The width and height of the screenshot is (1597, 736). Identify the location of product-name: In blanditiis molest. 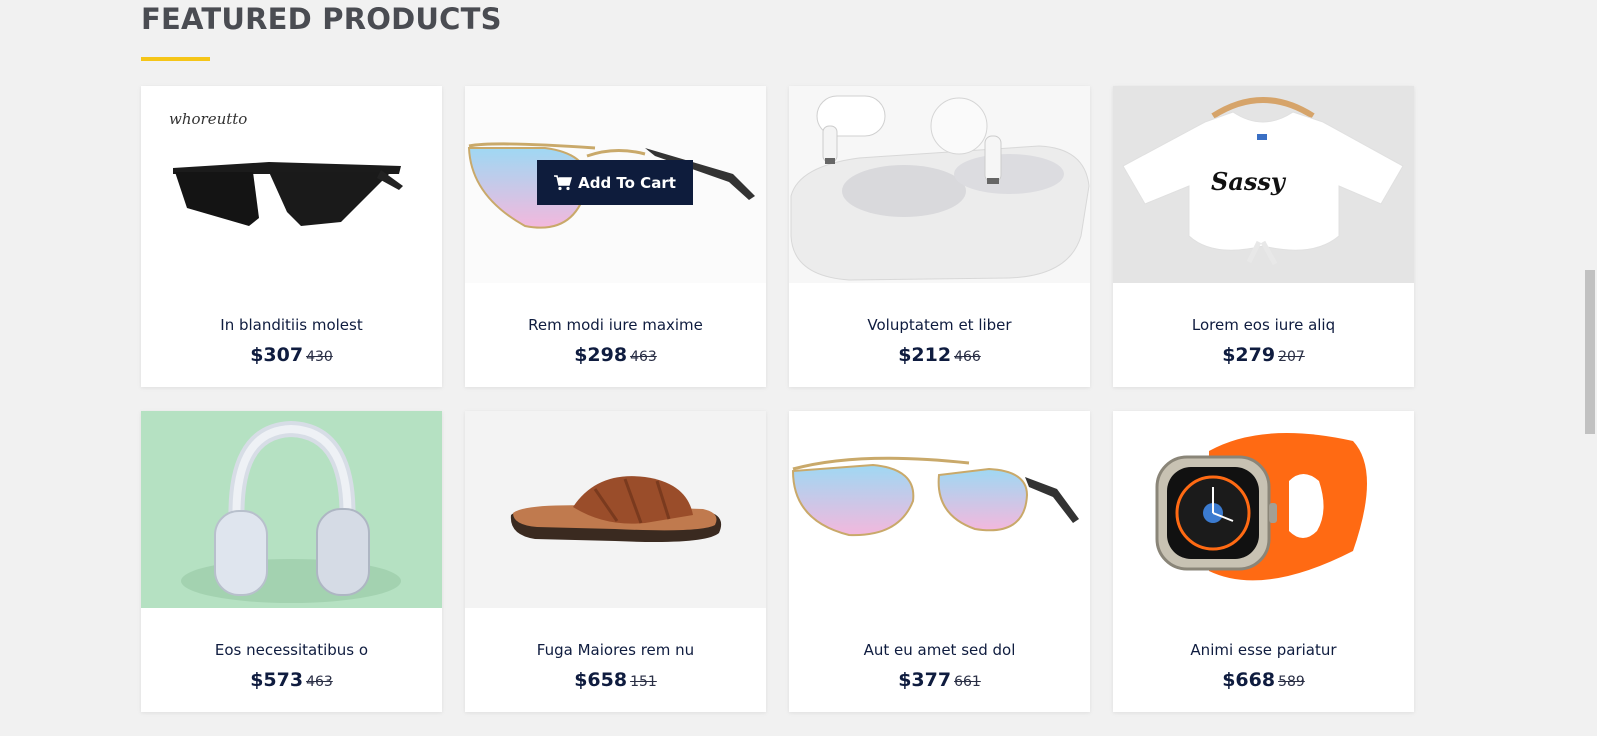
(291, 325).